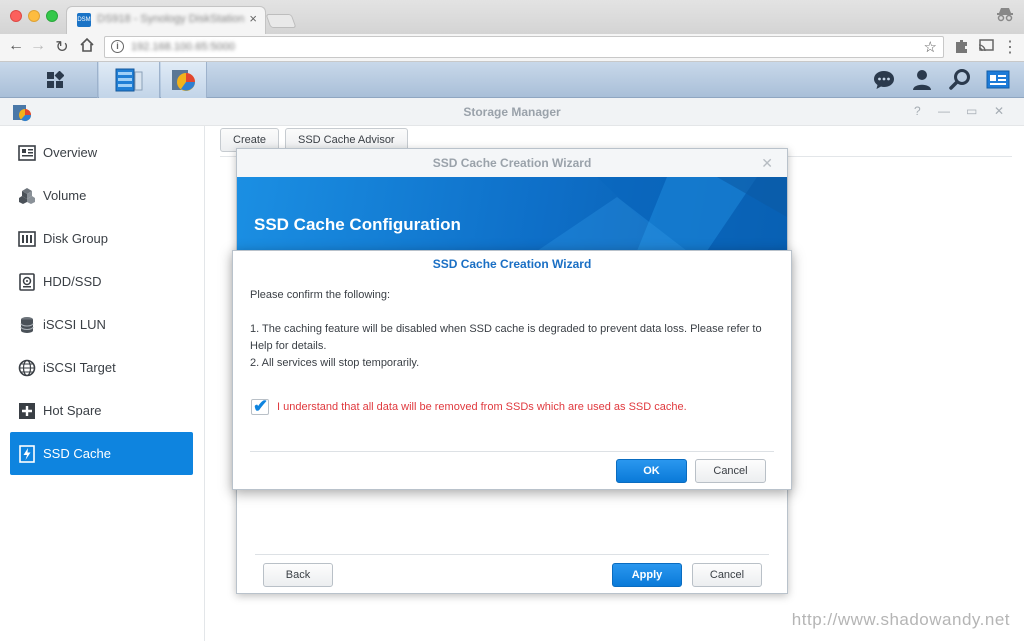  Describe the element at coordinates (27, 196) in the screenshot. I see `volume-icon` at that location.